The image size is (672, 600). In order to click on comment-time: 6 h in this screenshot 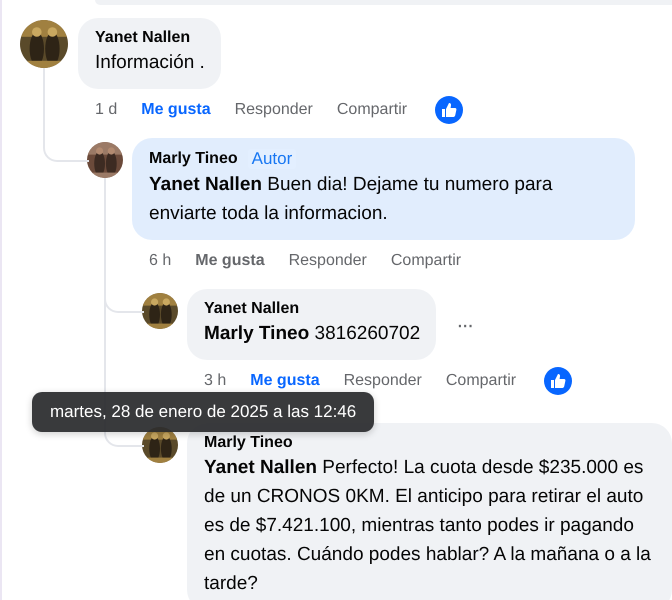, I will do `click(160, 261)`.